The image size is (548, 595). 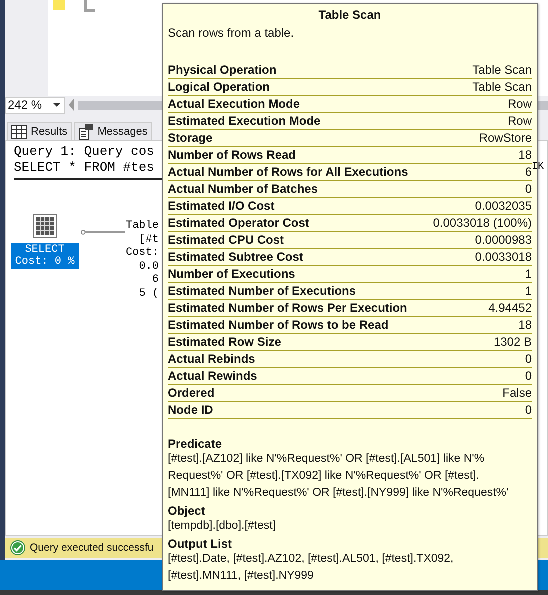 What do you see at coordinates (191, 393) in the screenshot?
I see `property-name: Ordered` at bounding box center [191, 393].